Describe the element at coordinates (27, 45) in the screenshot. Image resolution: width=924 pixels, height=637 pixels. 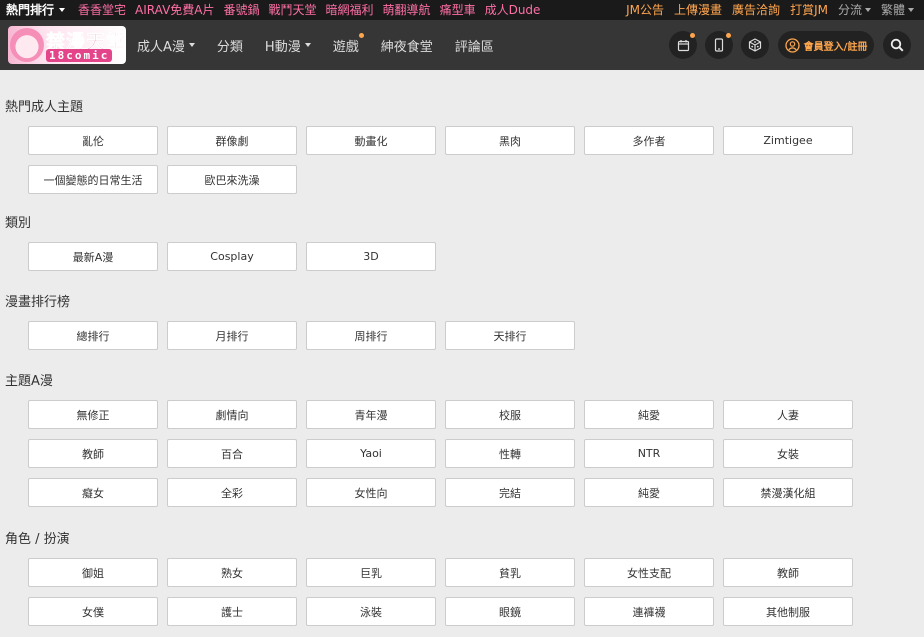
I see `mascot-icon` at that location.